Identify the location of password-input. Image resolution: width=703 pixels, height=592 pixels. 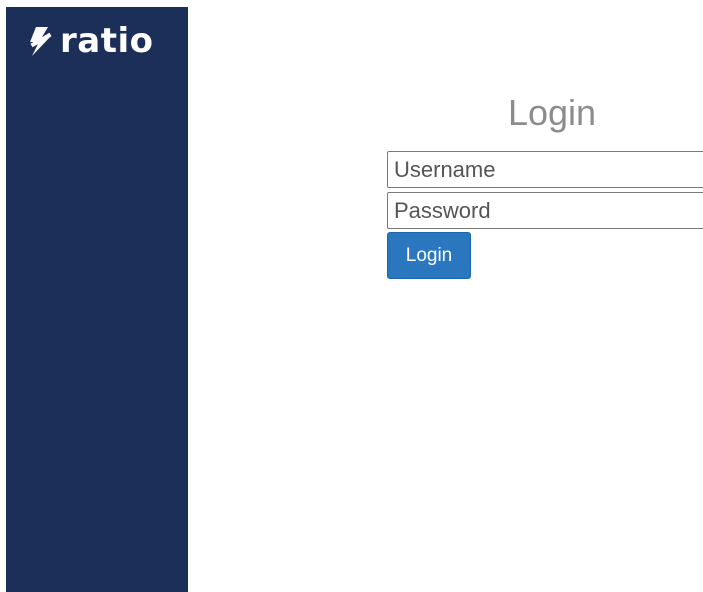
(545, 210).